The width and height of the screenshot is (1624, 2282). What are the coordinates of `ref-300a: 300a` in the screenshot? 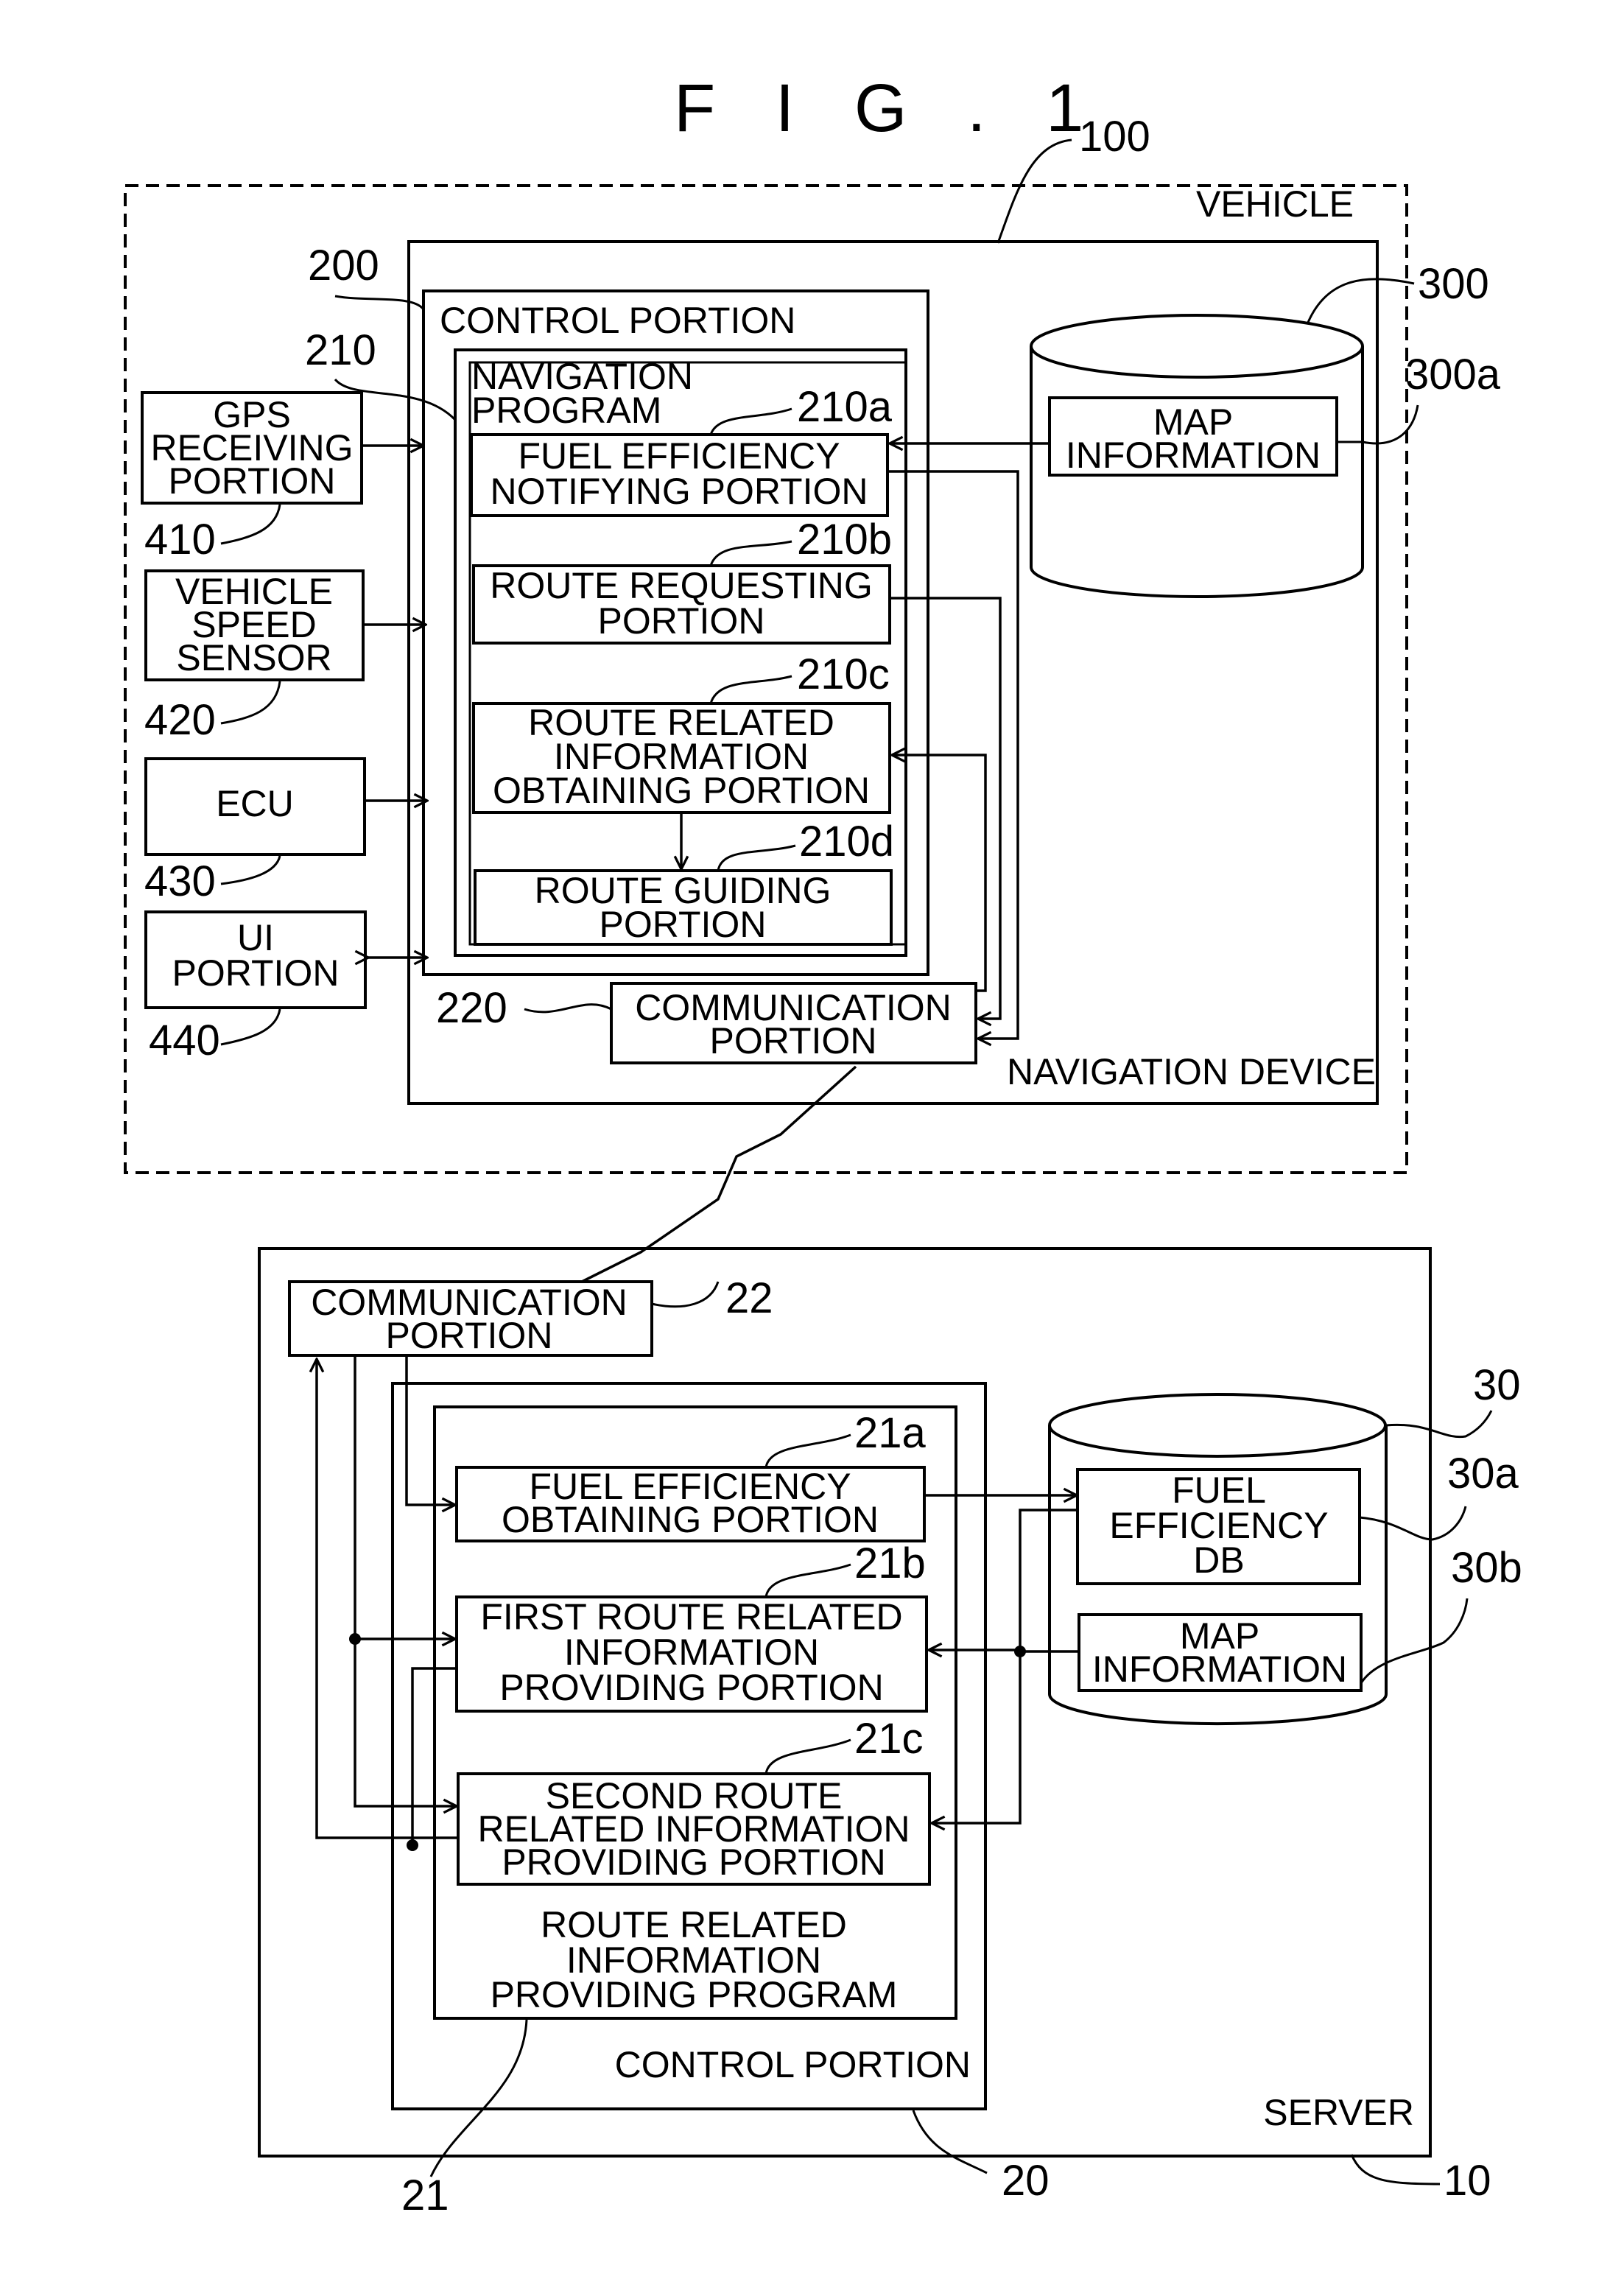 It's located at (1453, 375).